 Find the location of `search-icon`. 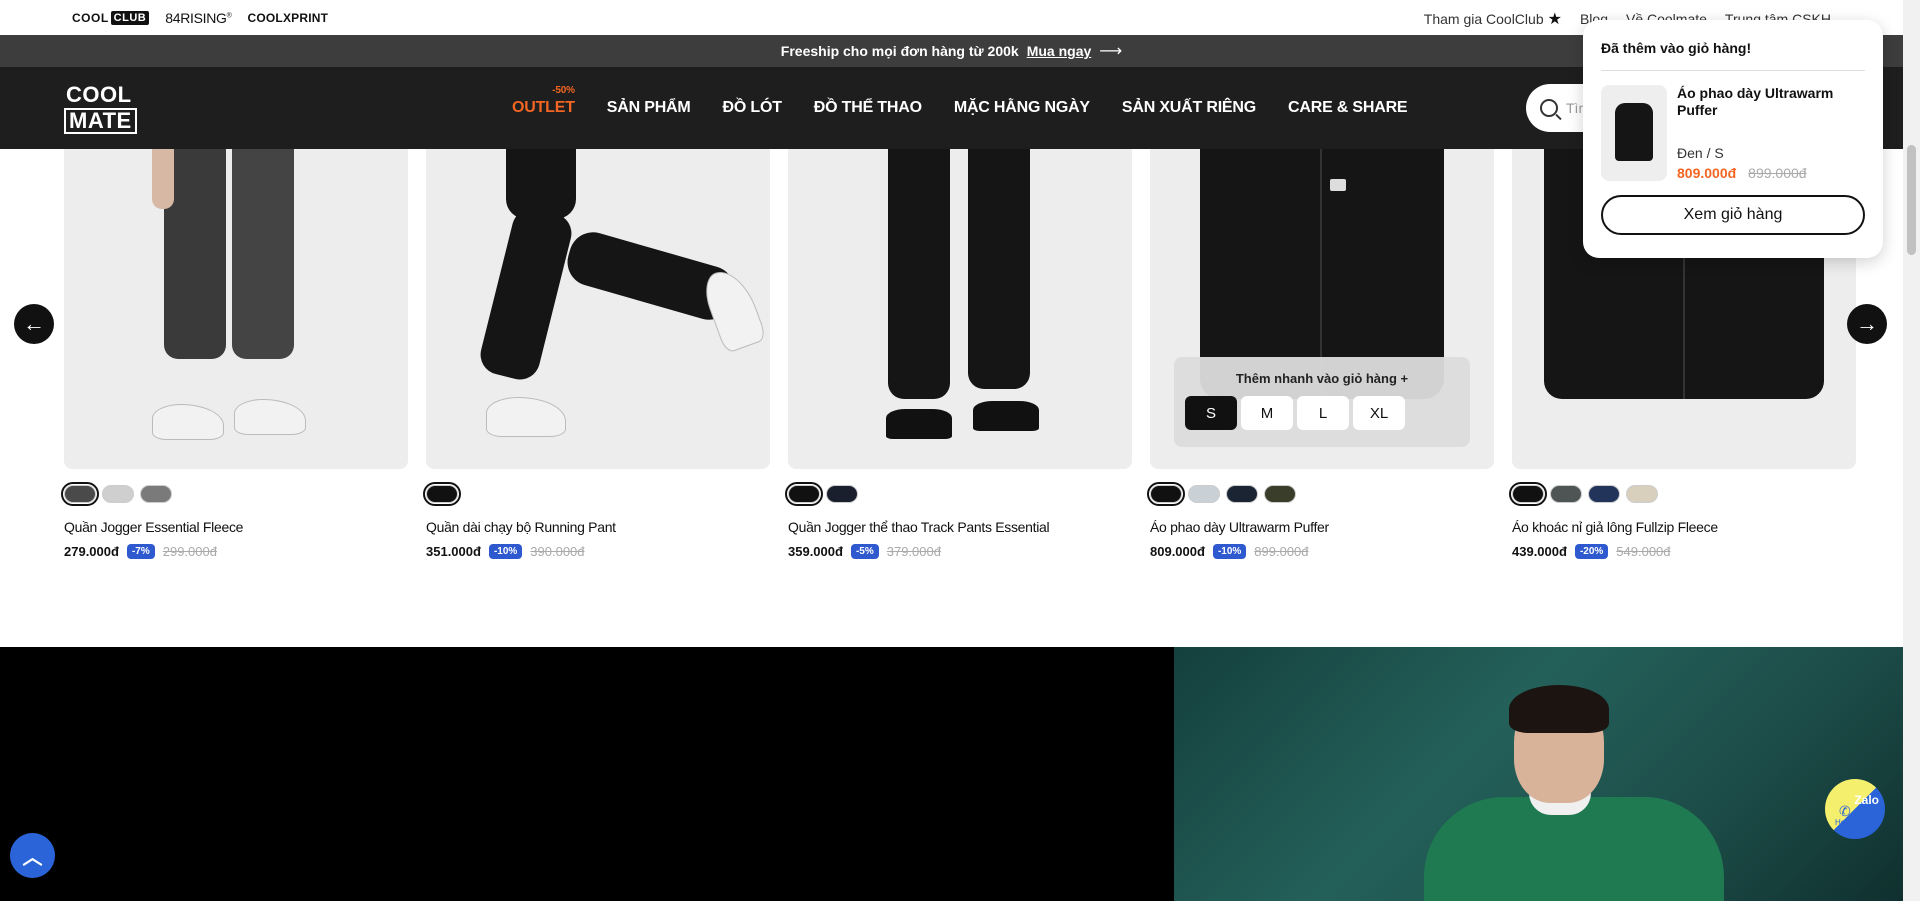

search-icon is located at coordinates (1549, 108).